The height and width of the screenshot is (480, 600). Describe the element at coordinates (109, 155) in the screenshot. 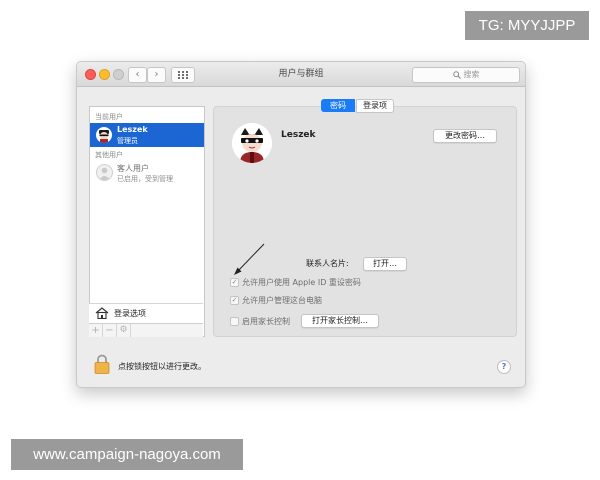

I see `other-users-label: 其他用户` at that location.